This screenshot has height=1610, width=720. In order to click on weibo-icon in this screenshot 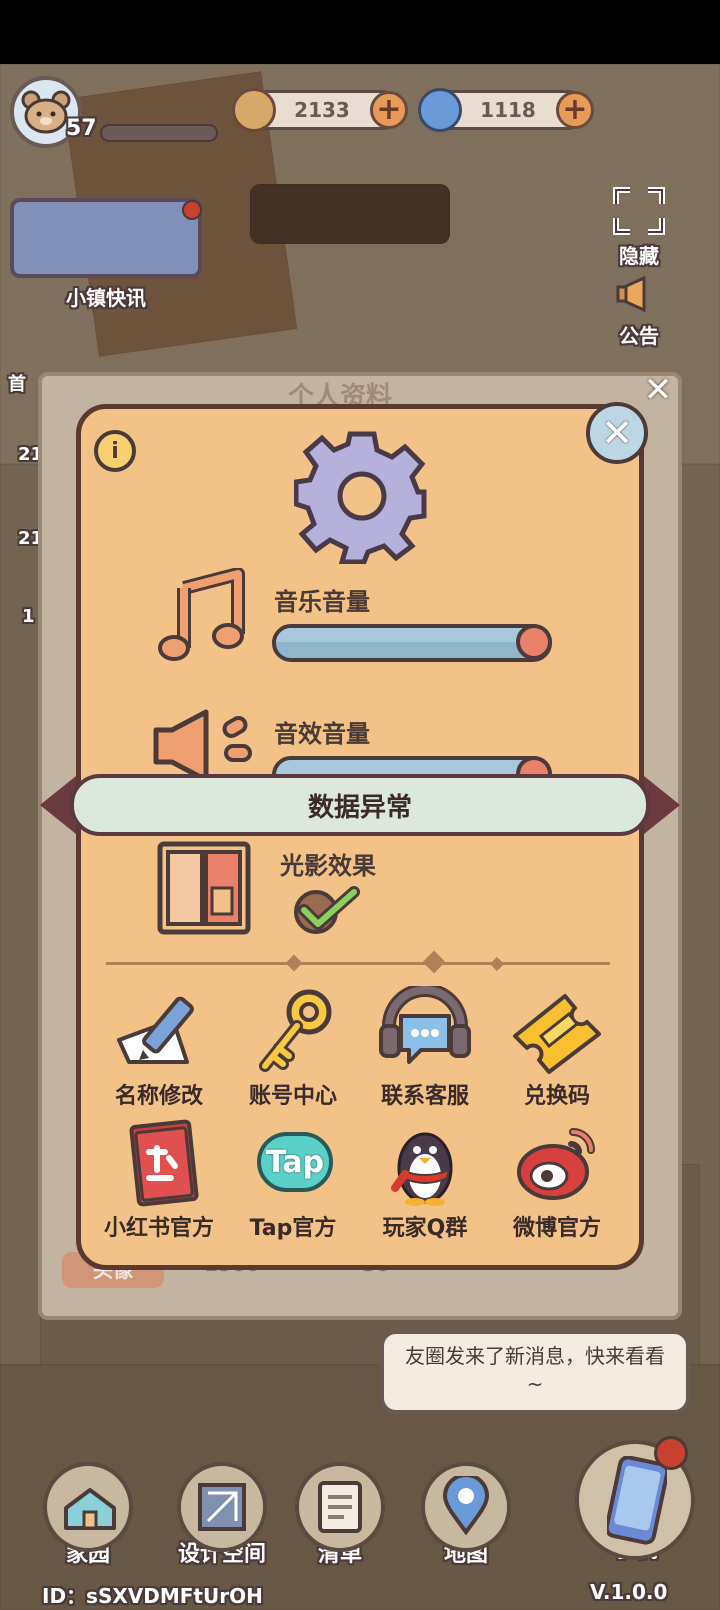, I will do `click(556, 1164)`.